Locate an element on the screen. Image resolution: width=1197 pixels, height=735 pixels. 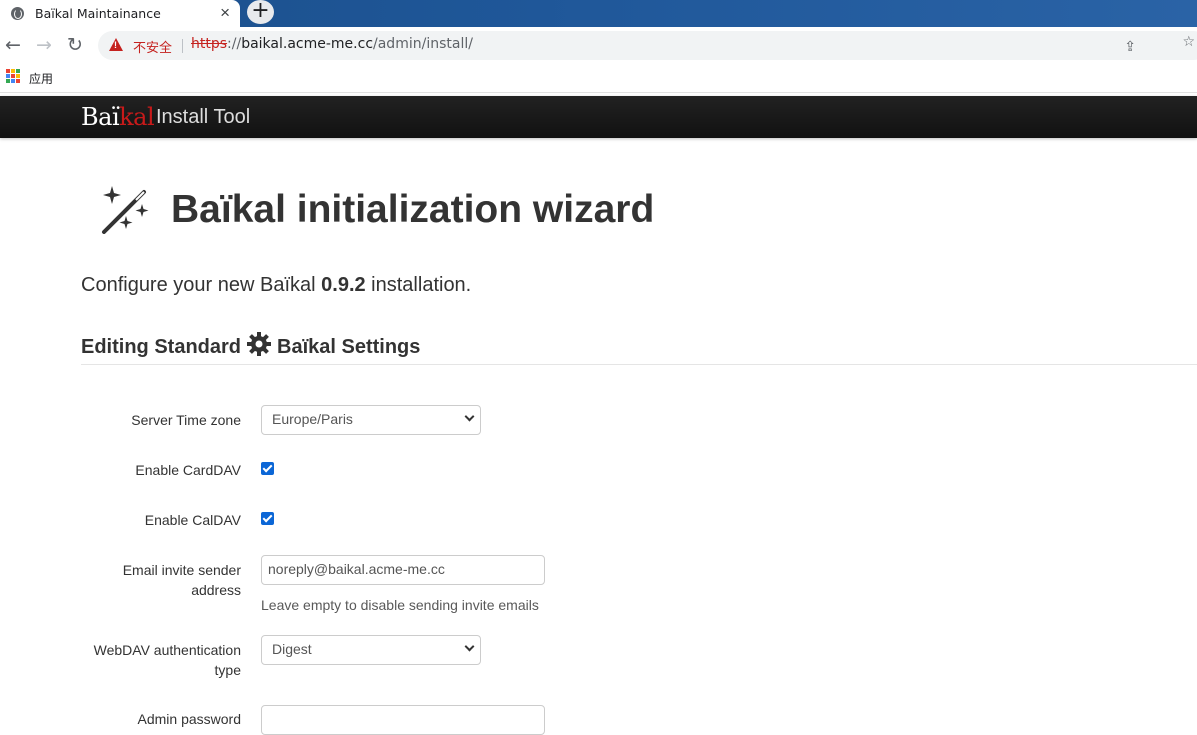
magic-wand-icon is located at coordinates (125, 210).